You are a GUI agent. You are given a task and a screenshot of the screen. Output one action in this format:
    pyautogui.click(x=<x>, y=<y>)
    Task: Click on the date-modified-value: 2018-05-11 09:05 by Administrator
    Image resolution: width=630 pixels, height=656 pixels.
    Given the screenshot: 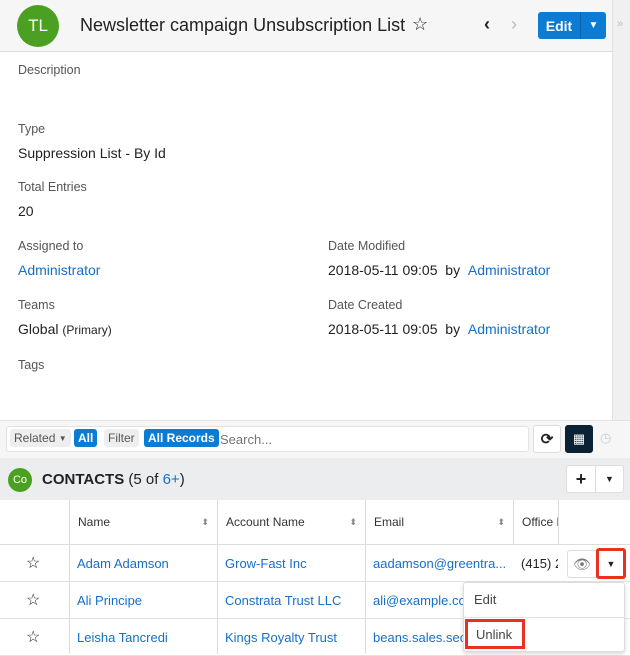 What is the action you would take?
    pyautogui.click(x=439, y=270)
    